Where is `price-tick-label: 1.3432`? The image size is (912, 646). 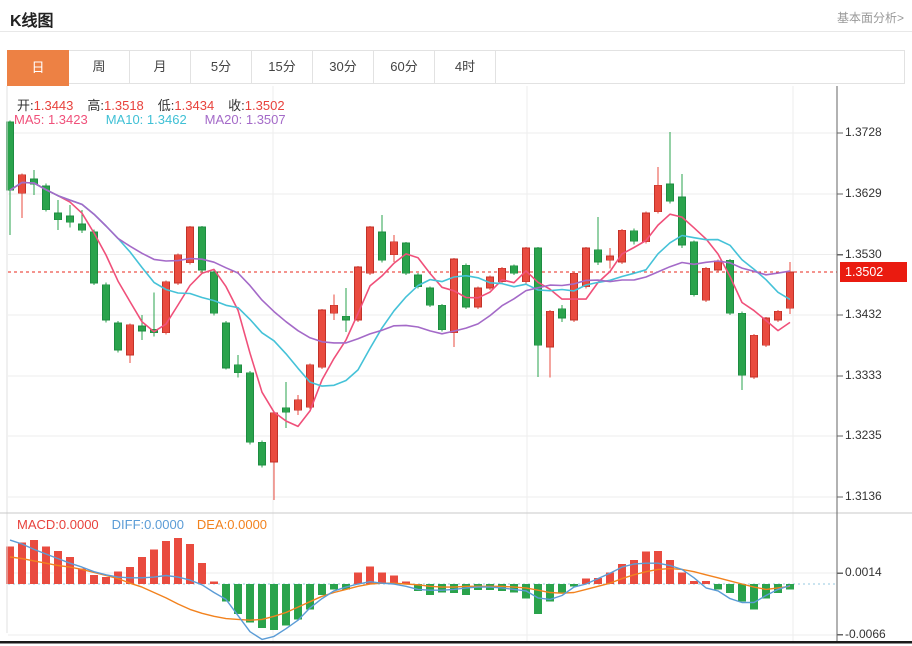 price-tick-label: 1.3432 is located at coordinates (863, 314).